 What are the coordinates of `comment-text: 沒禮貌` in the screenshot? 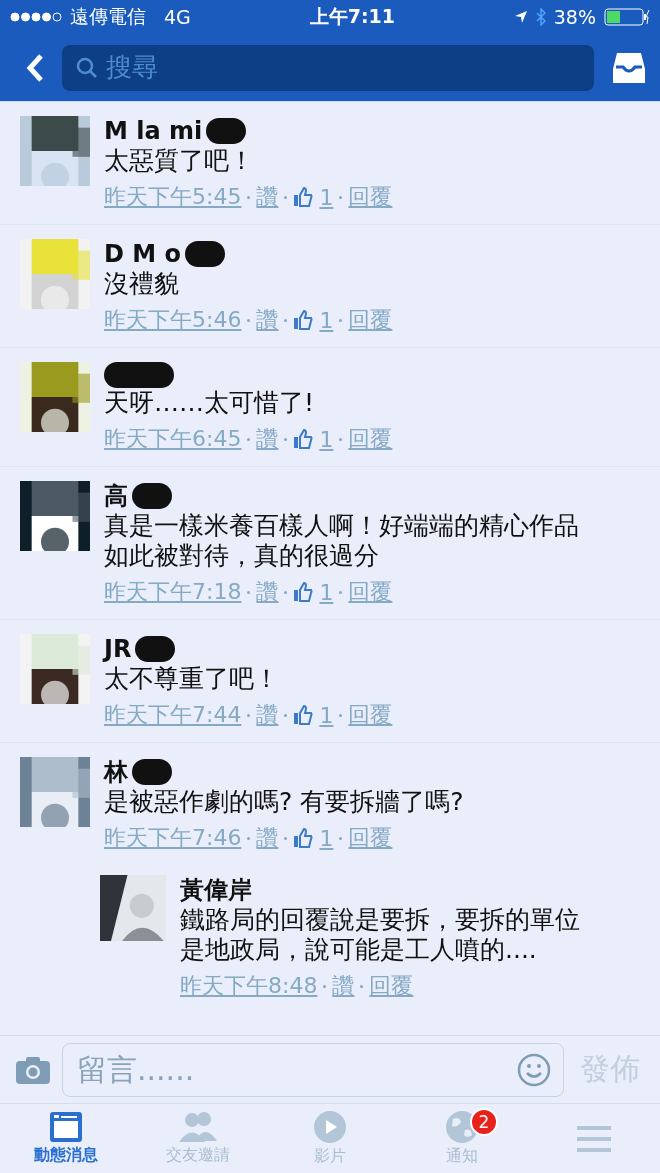 It's located at (142, 284).